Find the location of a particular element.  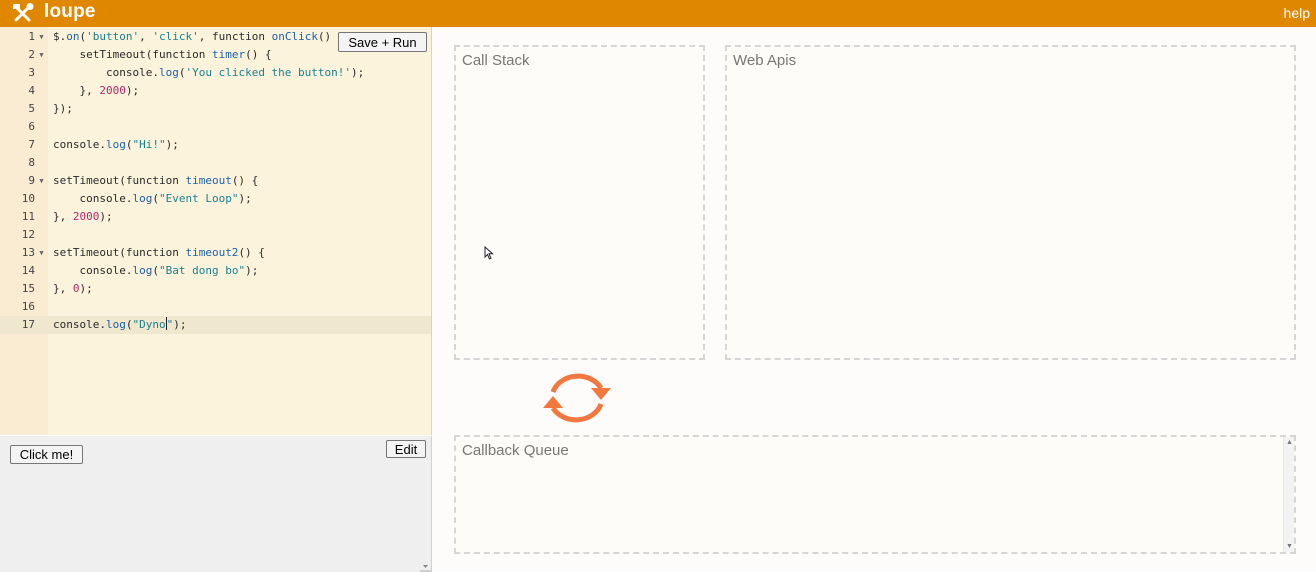

preview-scroll-down-icon is located at coordinates (425, 560).